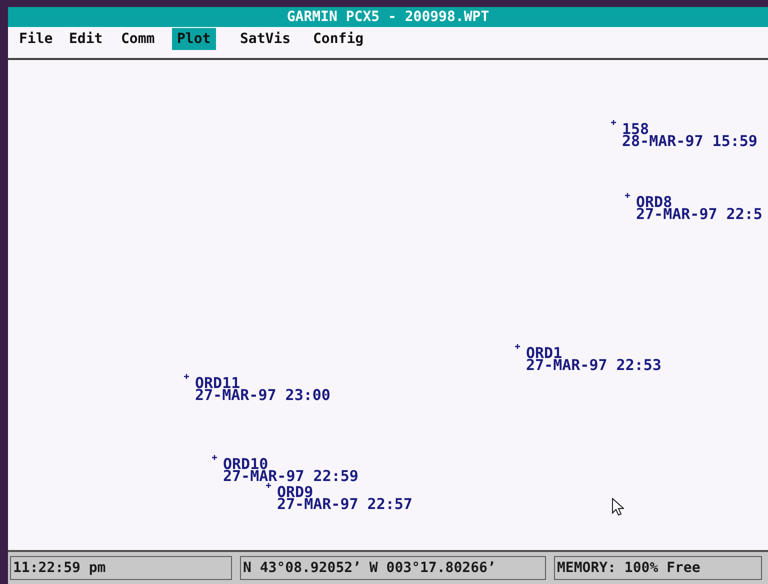  What do you see at coordinates (121, 568) in the screenshot?
I see `time-panel: 11:22:59 pm` at bounding box center [121, 568].